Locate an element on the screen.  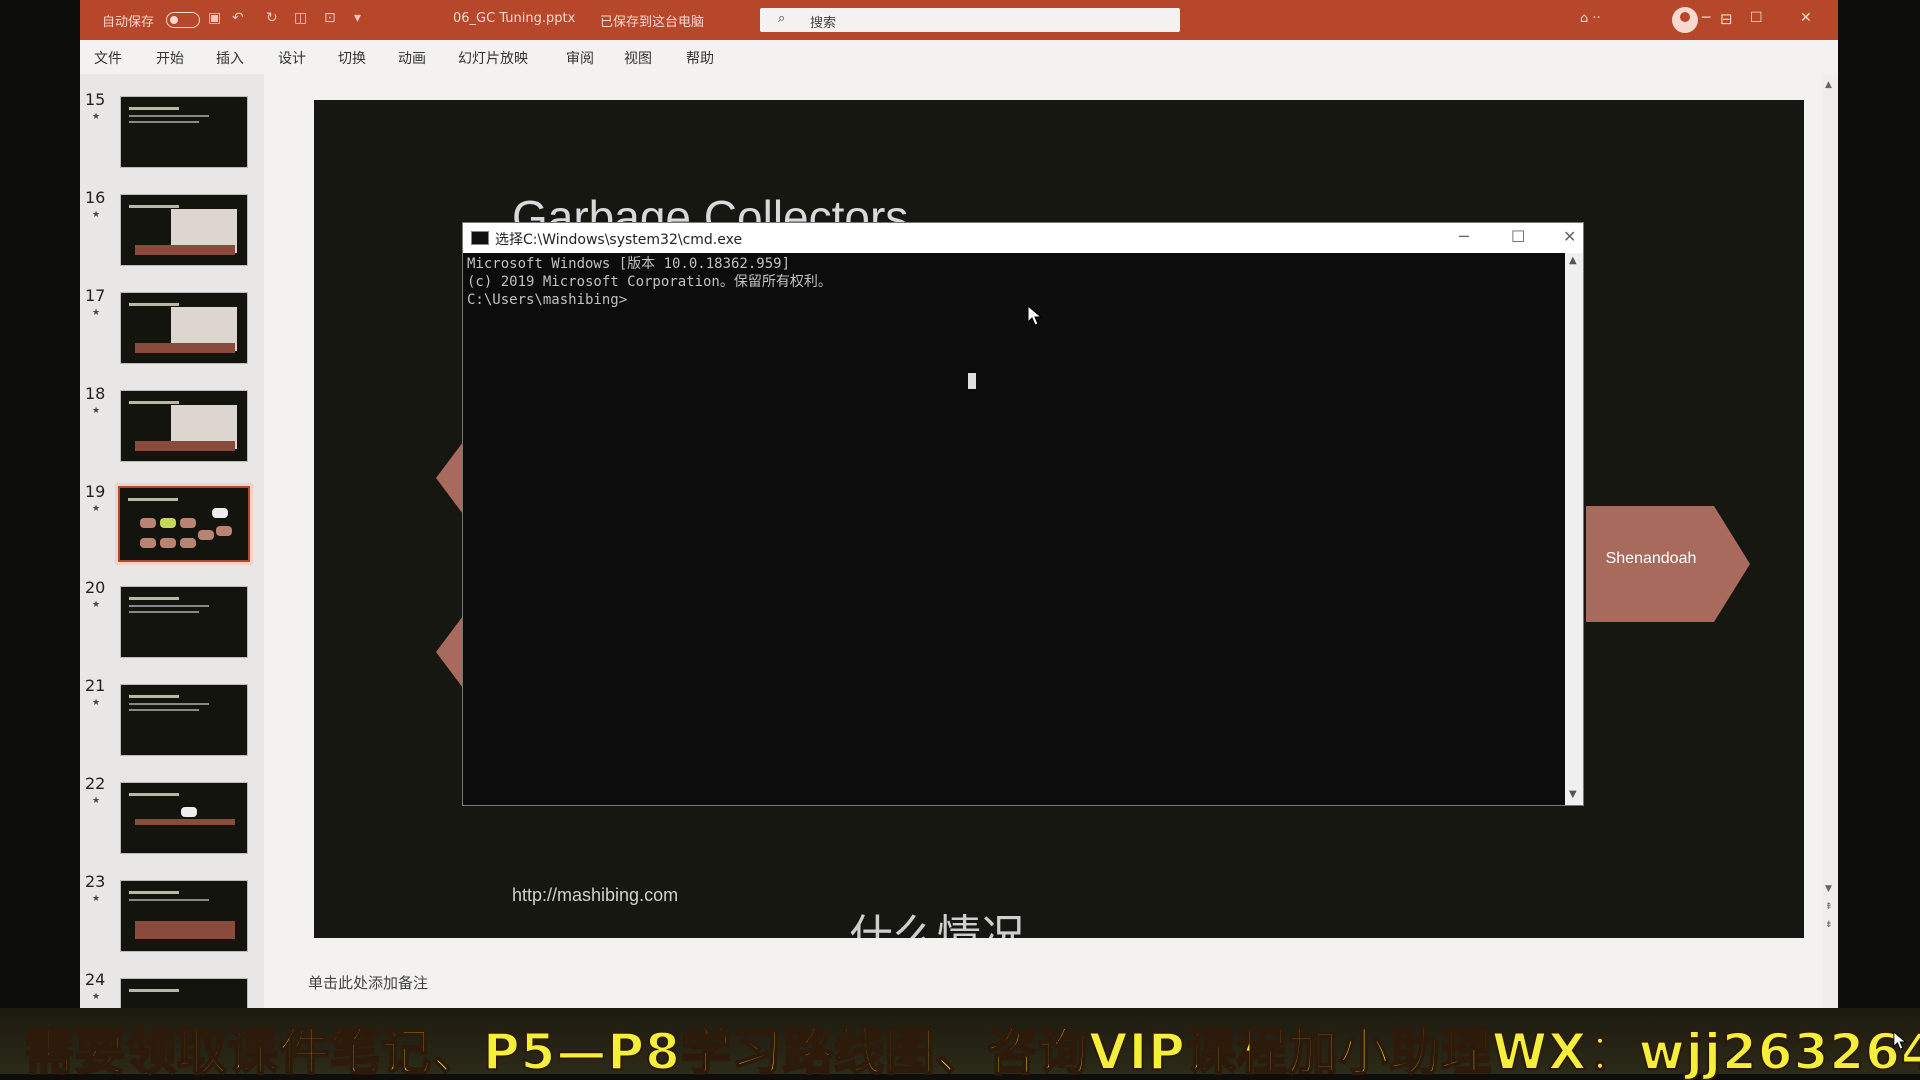
console-prompt: C:\Users\mashibing> is located at coordinates (547, 300).